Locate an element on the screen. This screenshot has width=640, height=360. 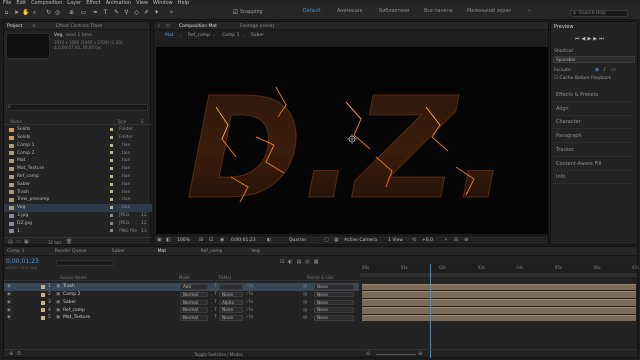
layer-name: Mat_Texture is located at coordinates (76, 317).